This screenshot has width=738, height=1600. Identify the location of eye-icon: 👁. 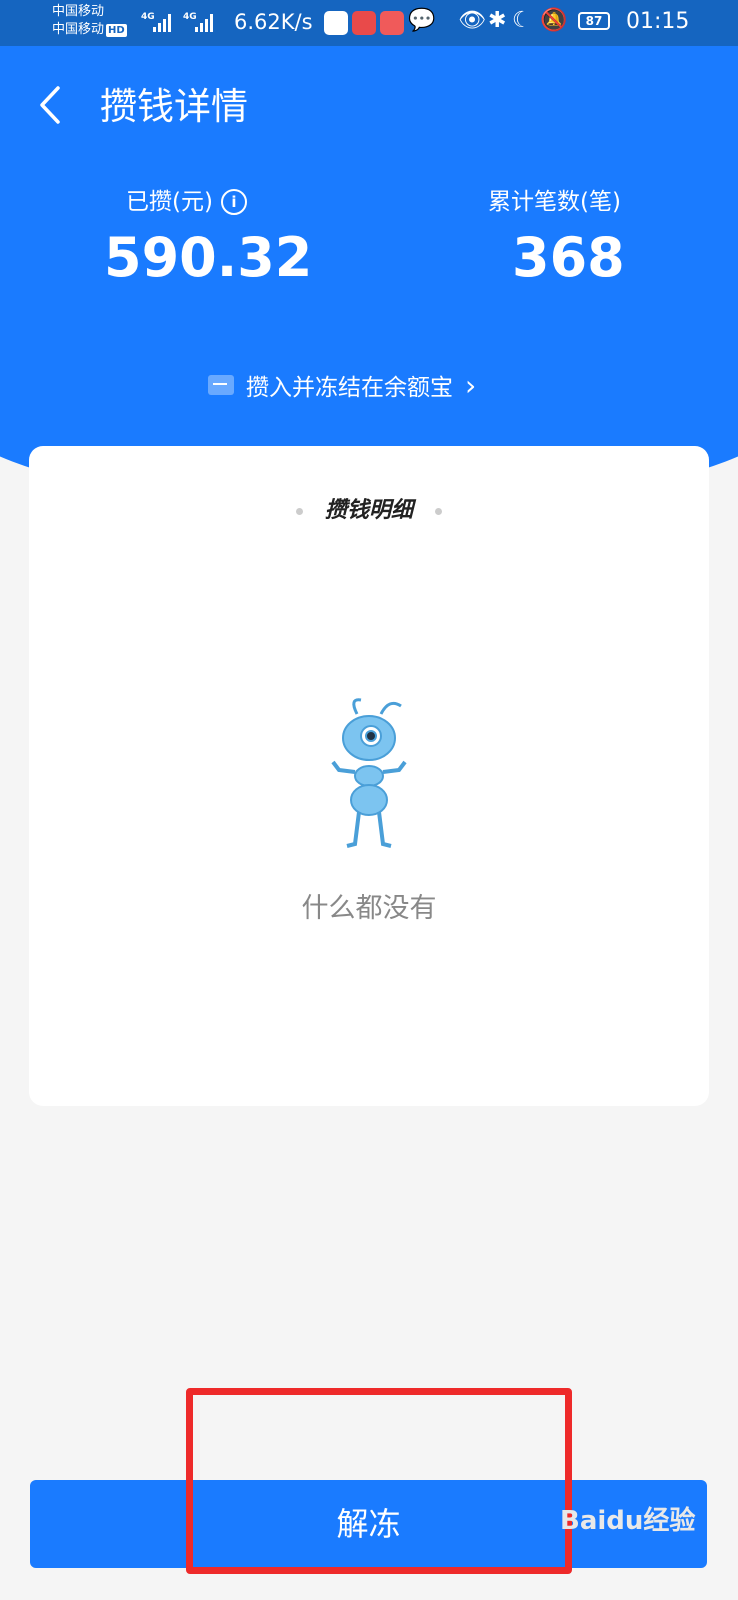
(472, 20).